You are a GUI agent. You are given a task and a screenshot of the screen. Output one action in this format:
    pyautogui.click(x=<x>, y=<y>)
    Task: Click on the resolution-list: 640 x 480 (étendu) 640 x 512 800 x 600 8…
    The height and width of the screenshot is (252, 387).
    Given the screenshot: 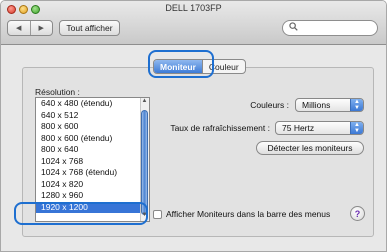 What is the action you would take?
    pyautogui.click(x=92, y=159)
    